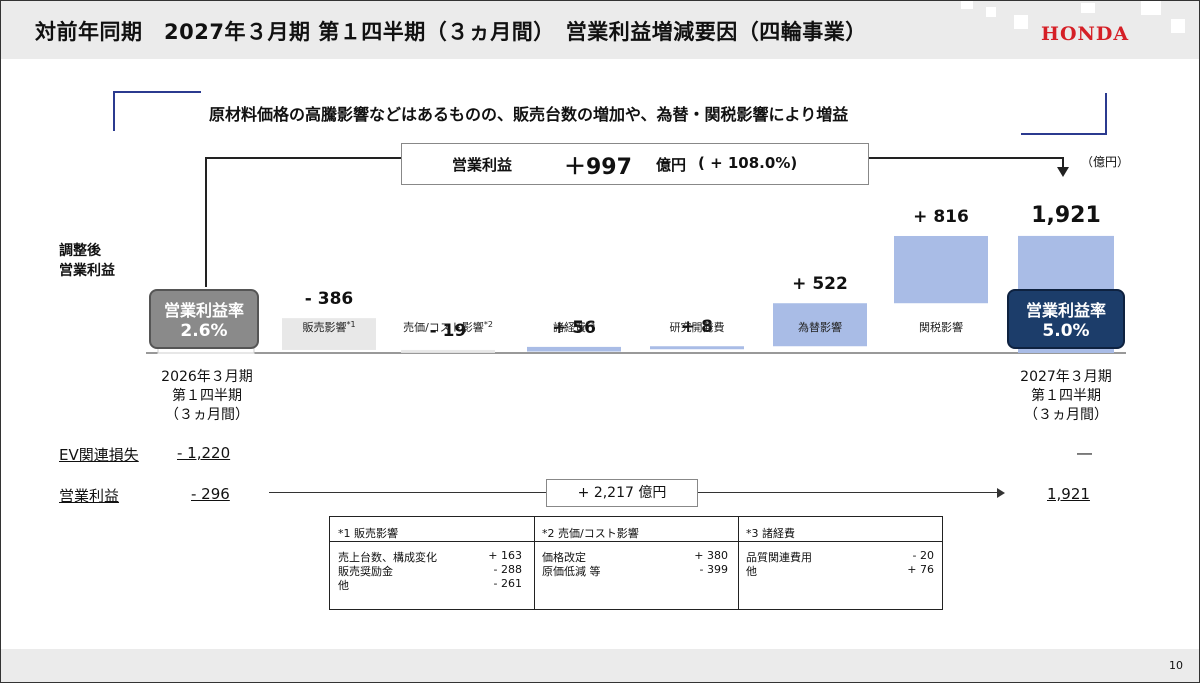 This screenshot has width=1200, height=683. Describe the element at coordinates (1065, 310) in the screenshot. I see `margin-right-label: 営業利益率` at that location.